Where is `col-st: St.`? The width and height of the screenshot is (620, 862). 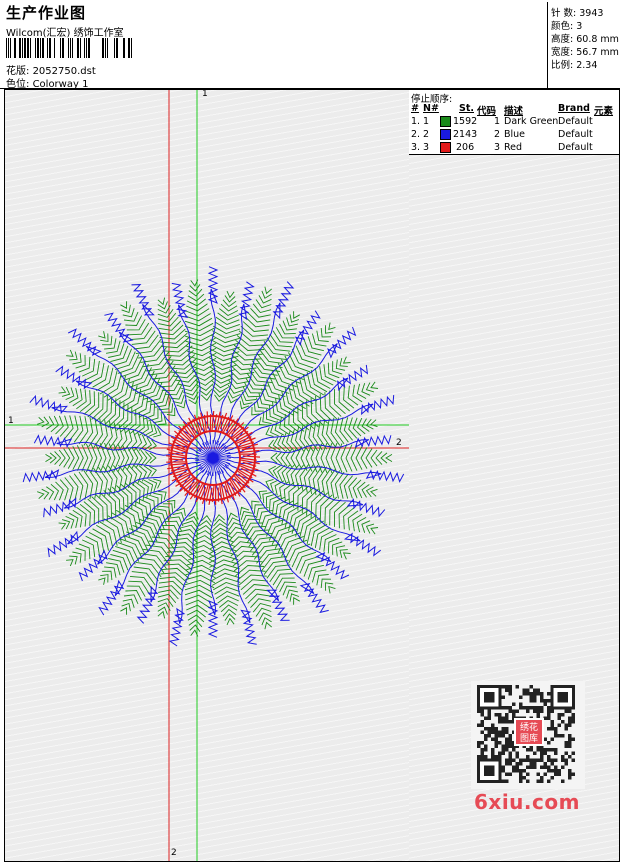
col-st: St. is located at coordinates (466, 108).